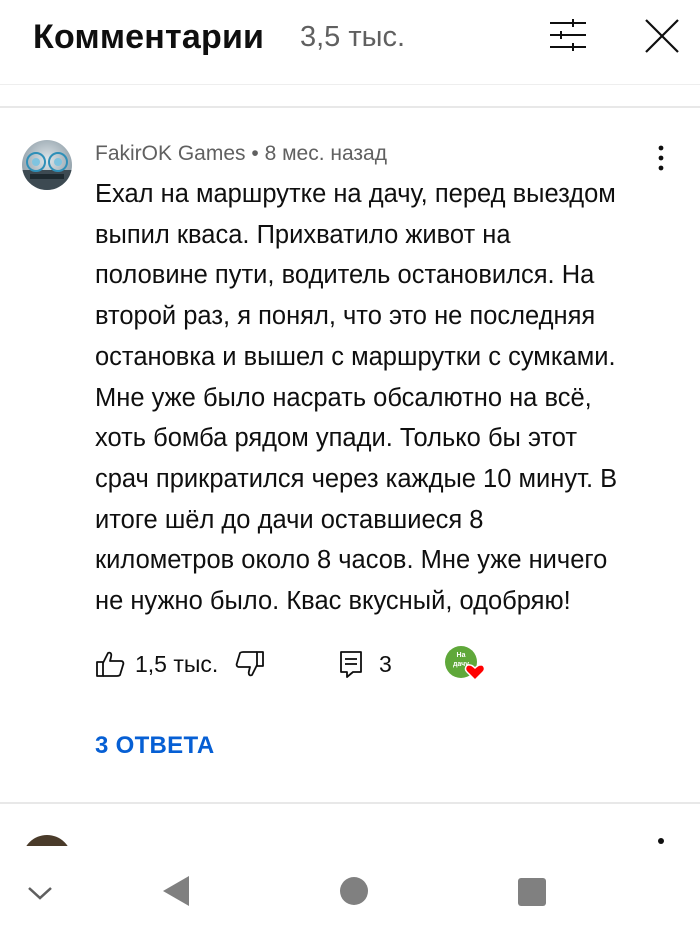 The width and height of the screenshot is (700, 939). I want to click on comment-meta: FakirOK Games • 8 мес. назад, so click(241, 154).